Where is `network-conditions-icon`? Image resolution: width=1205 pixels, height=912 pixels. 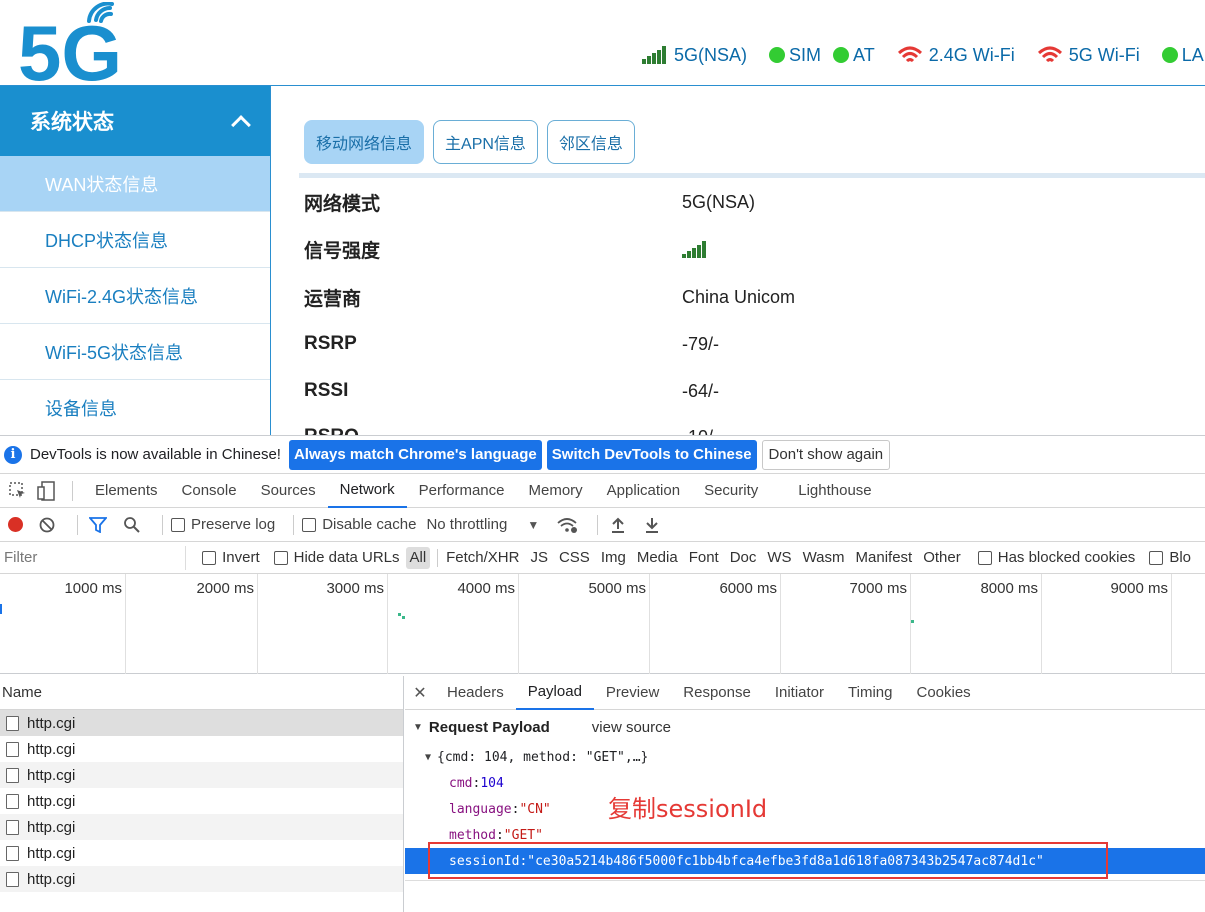 network-conditions-icon is located at coordinates (567, 525).